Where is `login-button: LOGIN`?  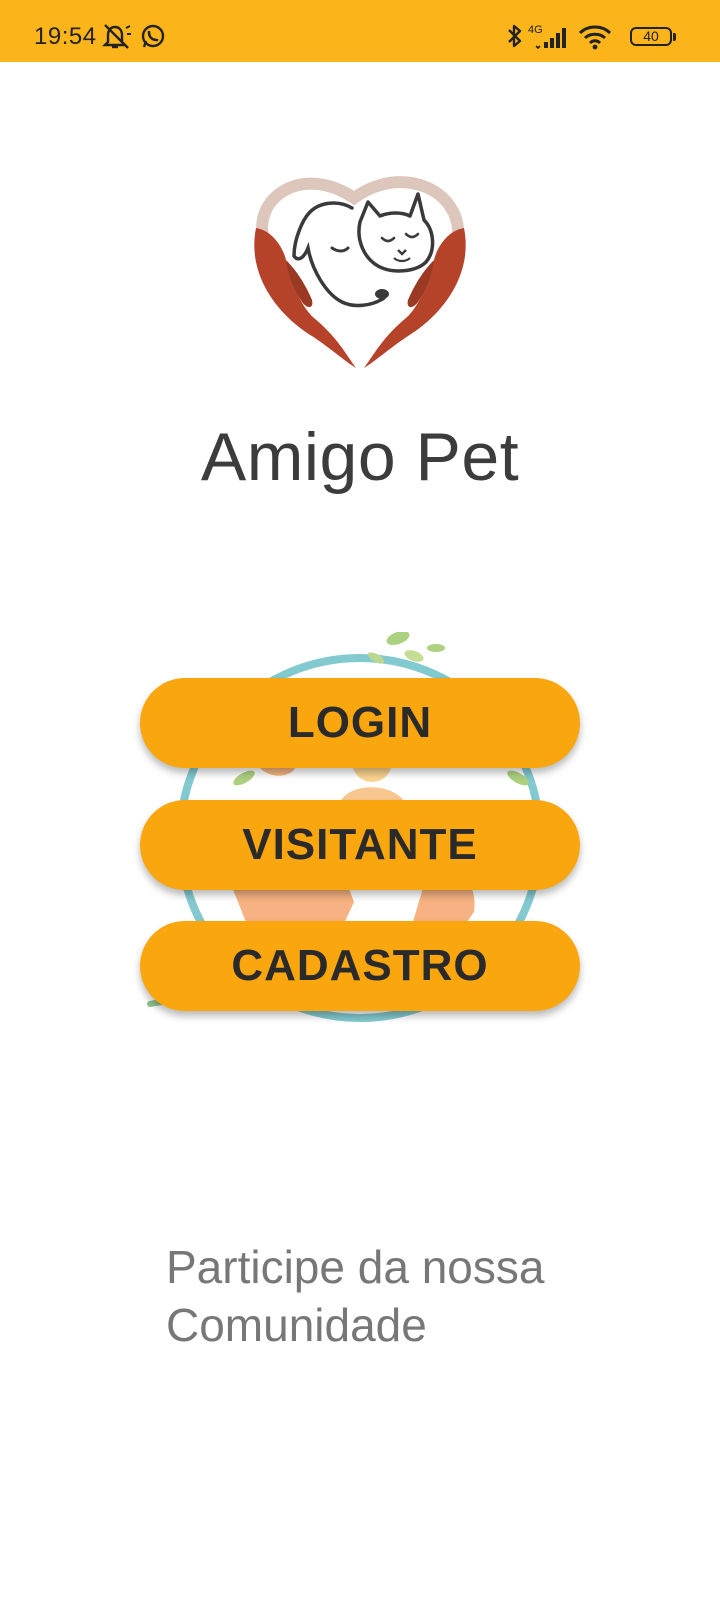
login-button: LOGIN is located at coordinates (360, 723).